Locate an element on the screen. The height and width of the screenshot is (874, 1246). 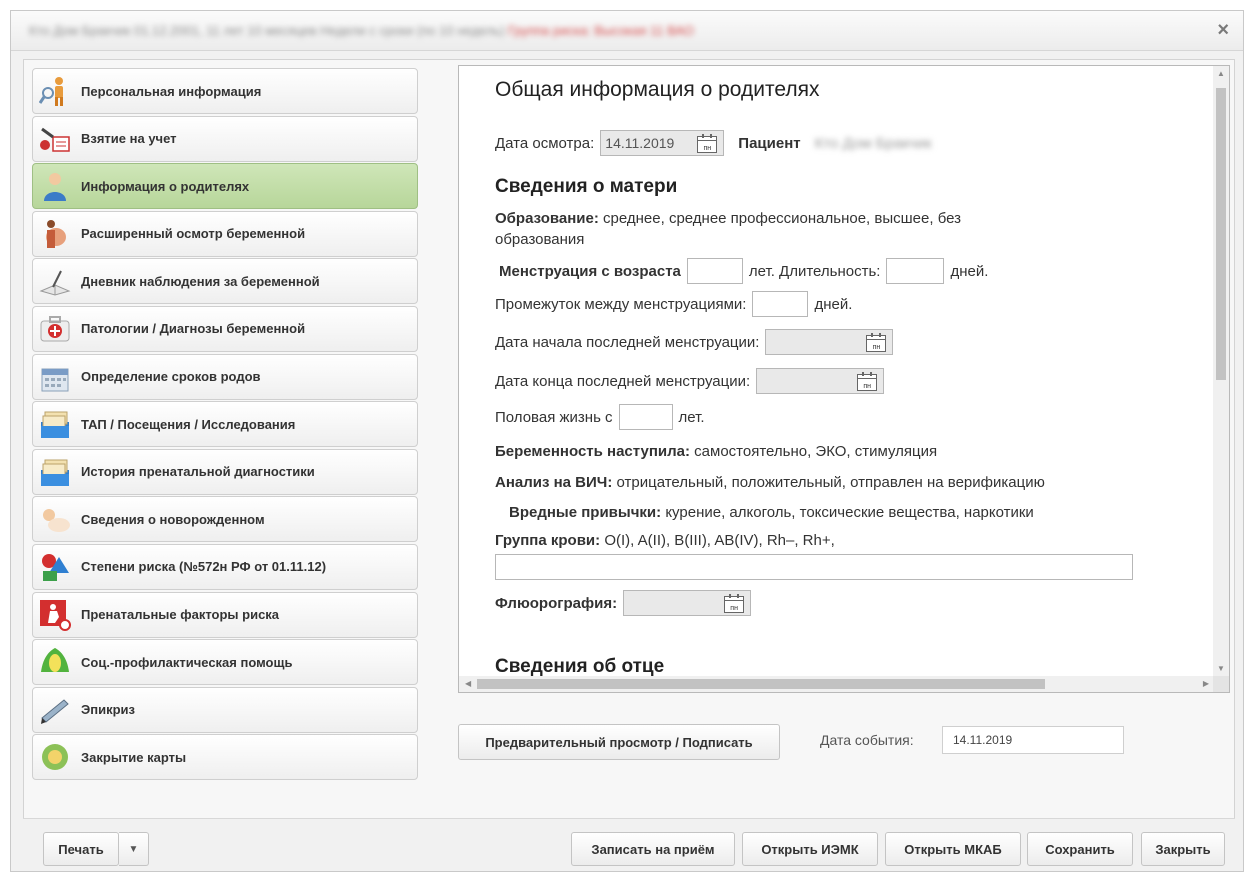
sidebar-item-13: Соц.-профилактическая помощь is located at coordinates (225, 662).